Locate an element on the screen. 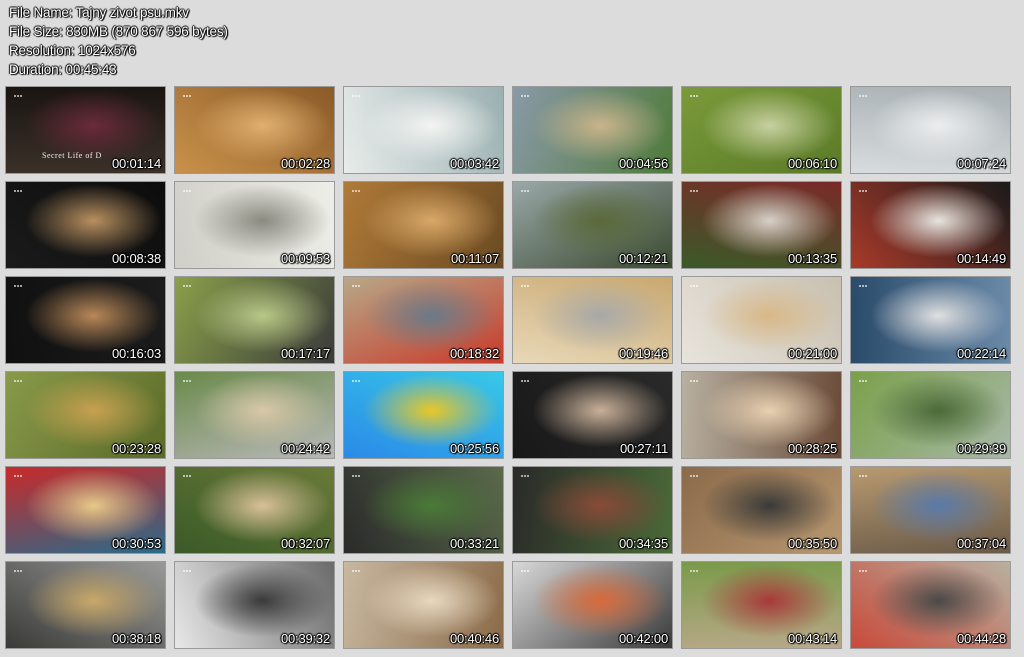 Image resolution: width=1024 pixels, height=657 pixels. video-thumbnail: Secret Life of D 00:01:14 is located at coordinates (85, 130).